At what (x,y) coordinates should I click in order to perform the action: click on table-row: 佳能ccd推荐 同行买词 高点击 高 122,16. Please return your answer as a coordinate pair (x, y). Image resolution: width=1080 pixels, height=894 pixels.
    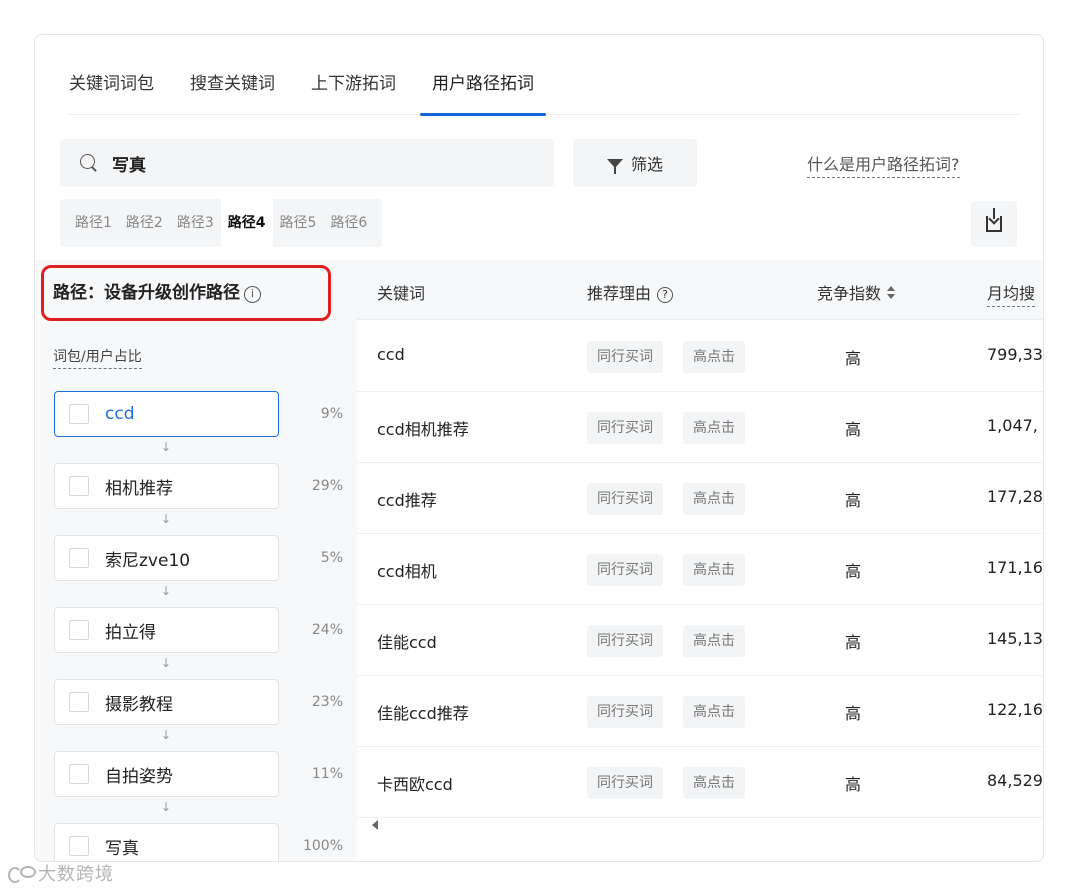
    Looking at the image, I should click on (700, 711).